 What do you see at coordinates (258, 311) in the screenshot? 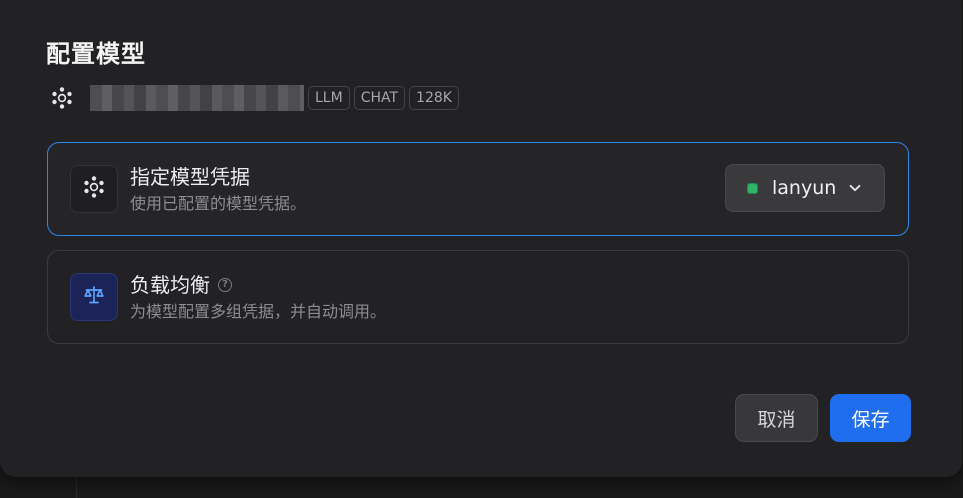
I see `load-balancing-option-description: 为模型配置多组凭据，并自动调用。` at bounding box center [258, 311].